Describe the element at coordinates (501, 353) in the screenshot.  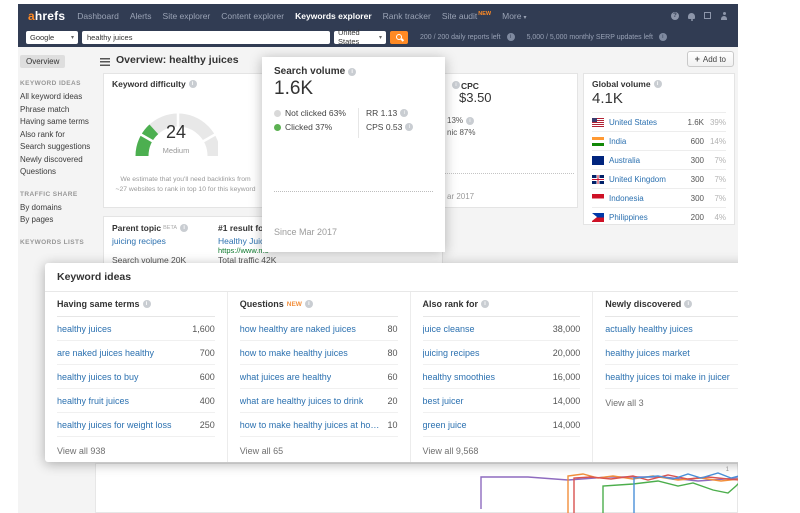
I see `keyword-row: juicing recipes 20,000` at that location.